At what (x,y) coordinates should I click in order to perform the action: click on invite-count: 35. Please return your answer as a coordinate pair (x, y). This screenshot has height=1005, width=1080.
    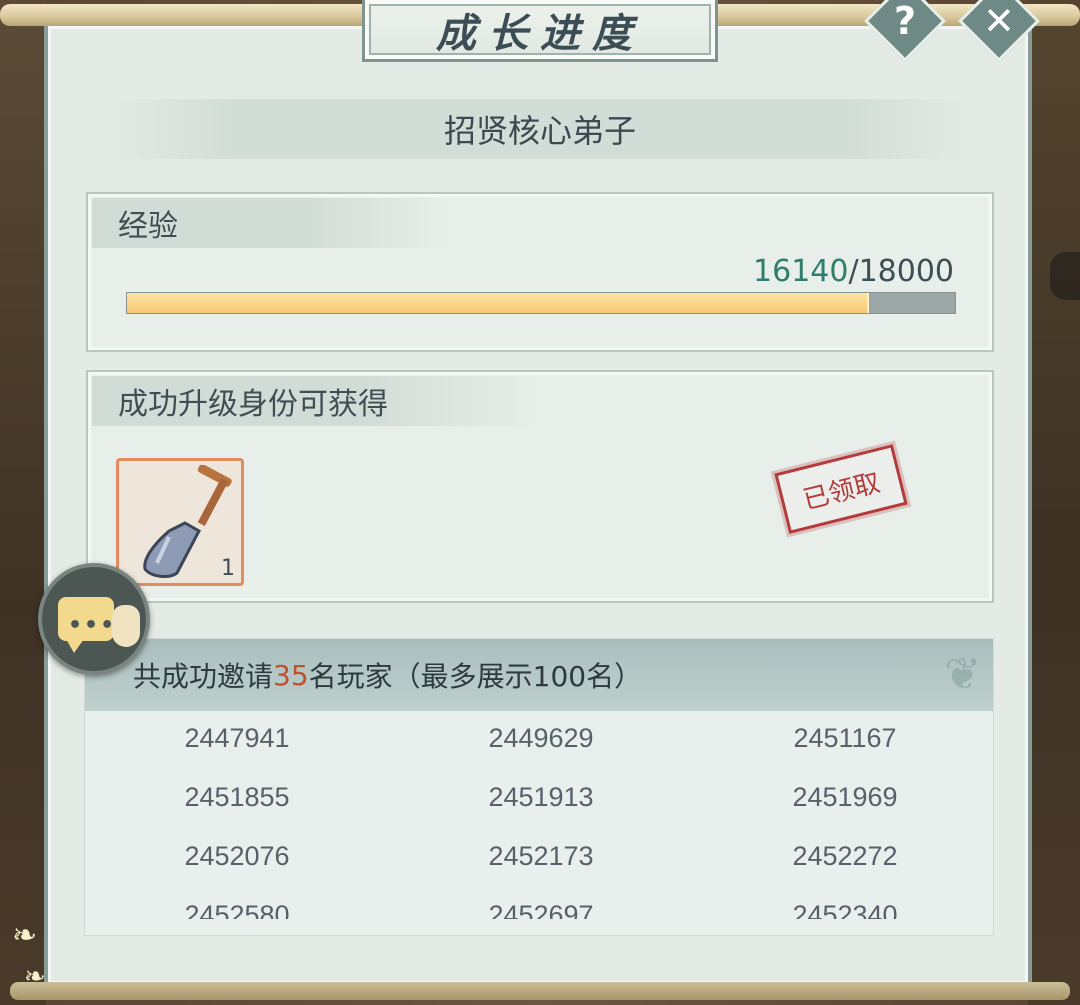
    Looking at the image, I should click on (291, 675).